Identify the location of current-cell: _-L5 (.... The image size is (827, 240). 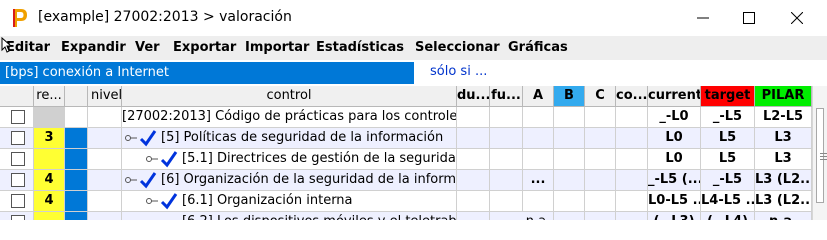
(674, 180).